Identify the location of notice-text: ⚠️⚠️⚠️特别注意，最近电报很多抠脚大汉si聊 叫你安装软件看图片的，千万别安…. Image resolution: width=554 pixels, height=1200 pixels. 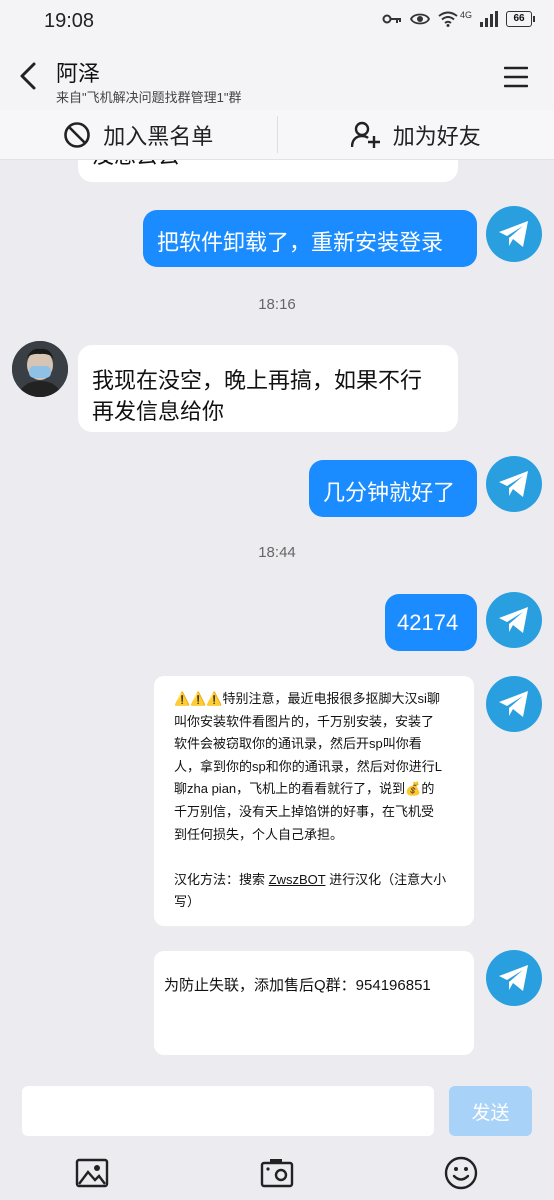
(310, 801).